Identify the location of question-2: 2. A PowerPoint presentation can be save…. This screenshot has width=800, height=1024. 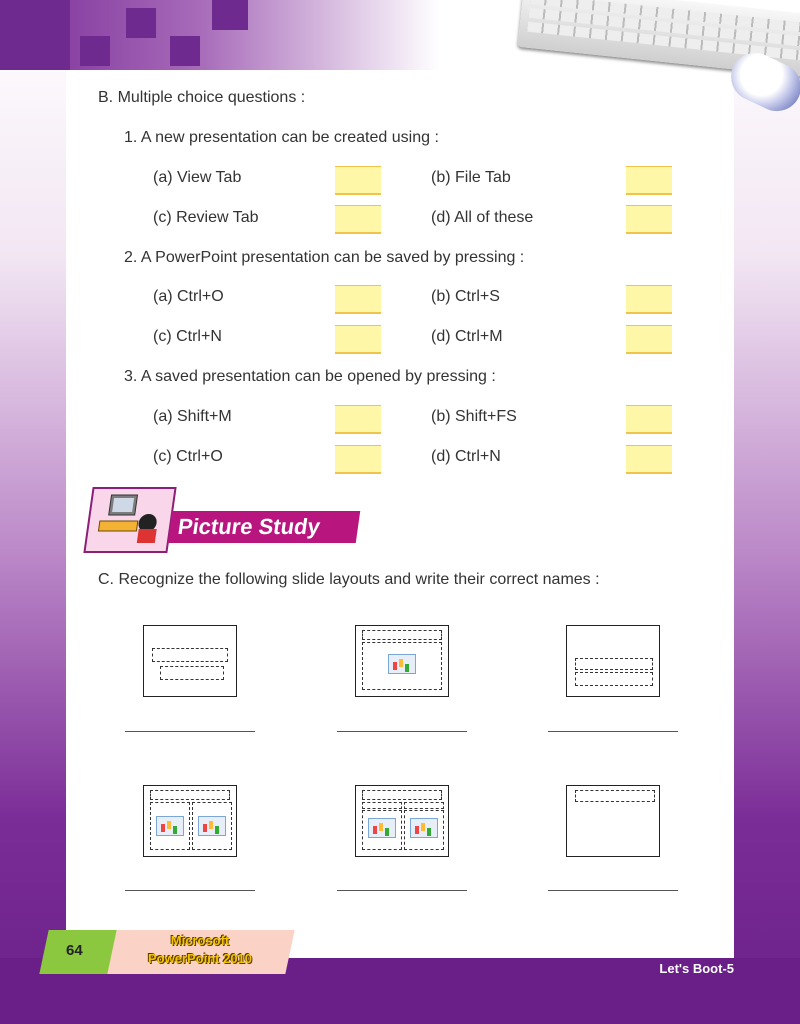
(324, 257).